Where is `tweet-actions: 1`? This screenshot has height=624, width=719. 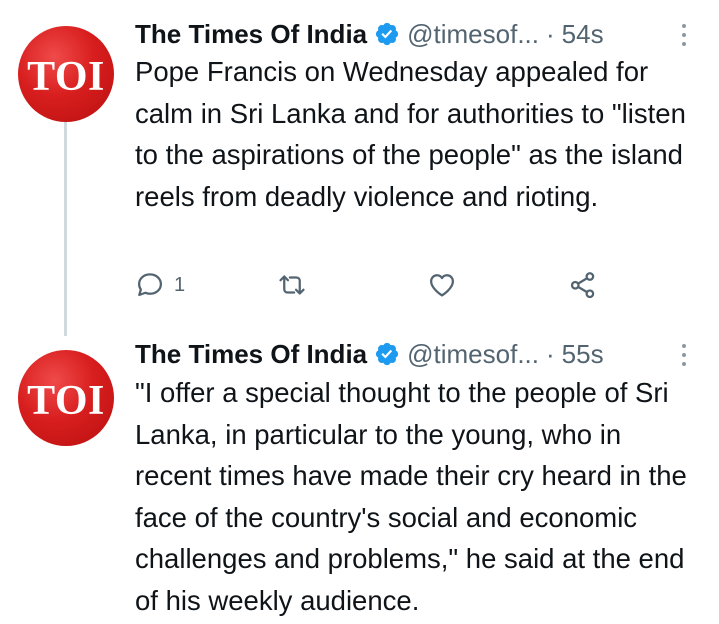 tweet-actions: 1 is located at coordinates (375, 286).